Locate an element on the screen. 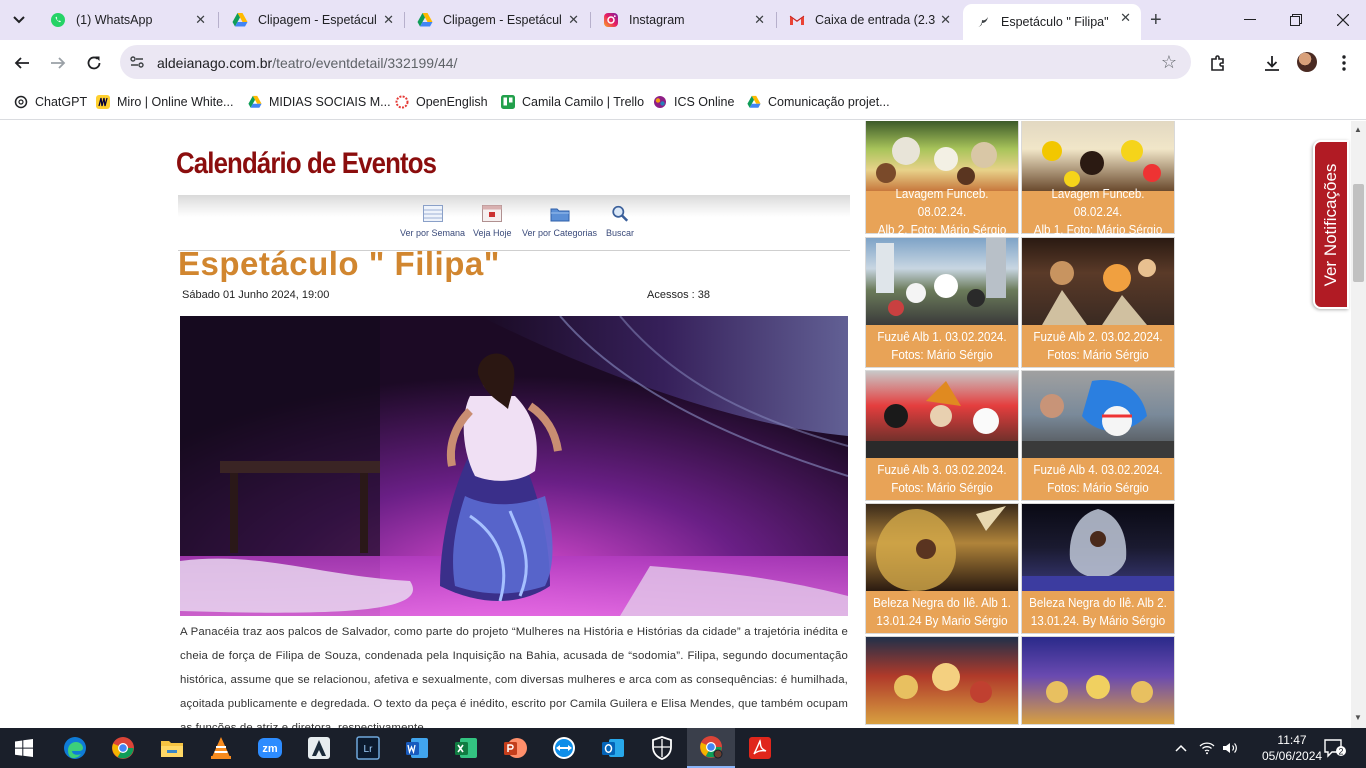  scroll-thumb is located at coordinates (1358, 233).